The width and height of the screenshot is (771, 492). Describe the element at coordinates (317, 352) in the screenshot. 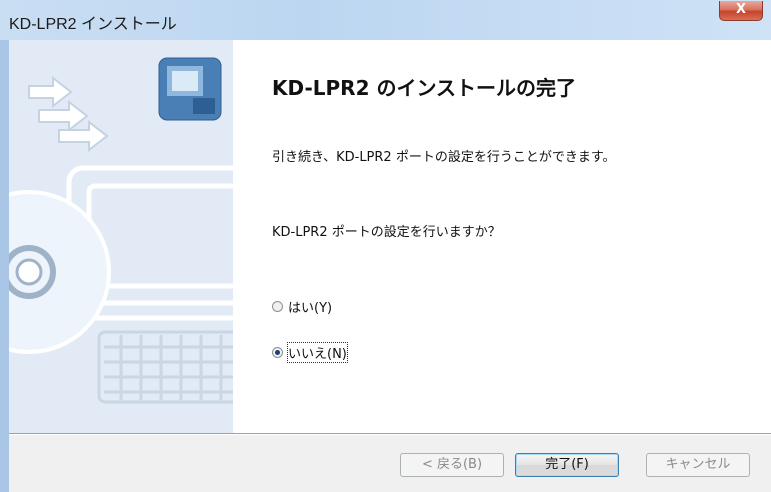

I see `radio-no-label: いいえ(N)` at that location.